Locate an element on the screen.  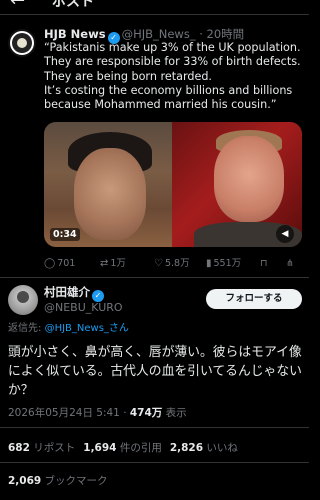
reposts-stat-count: 682 is located at coordinates (19, 448).